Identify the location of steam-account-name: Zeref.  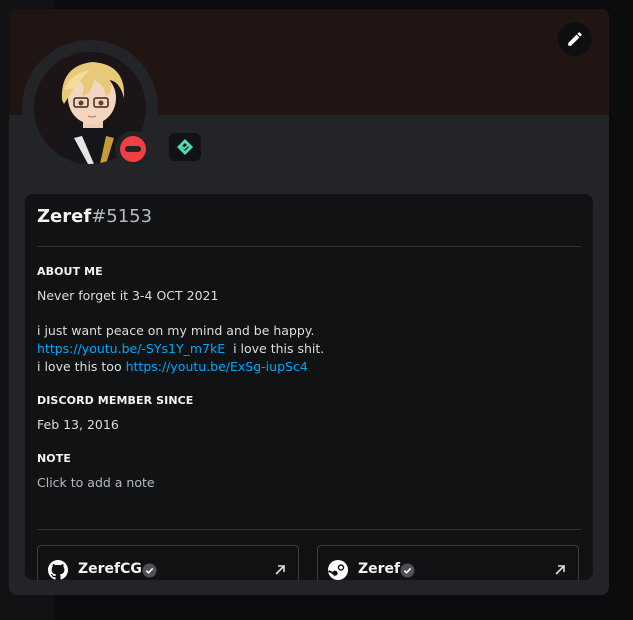
(379, 569).